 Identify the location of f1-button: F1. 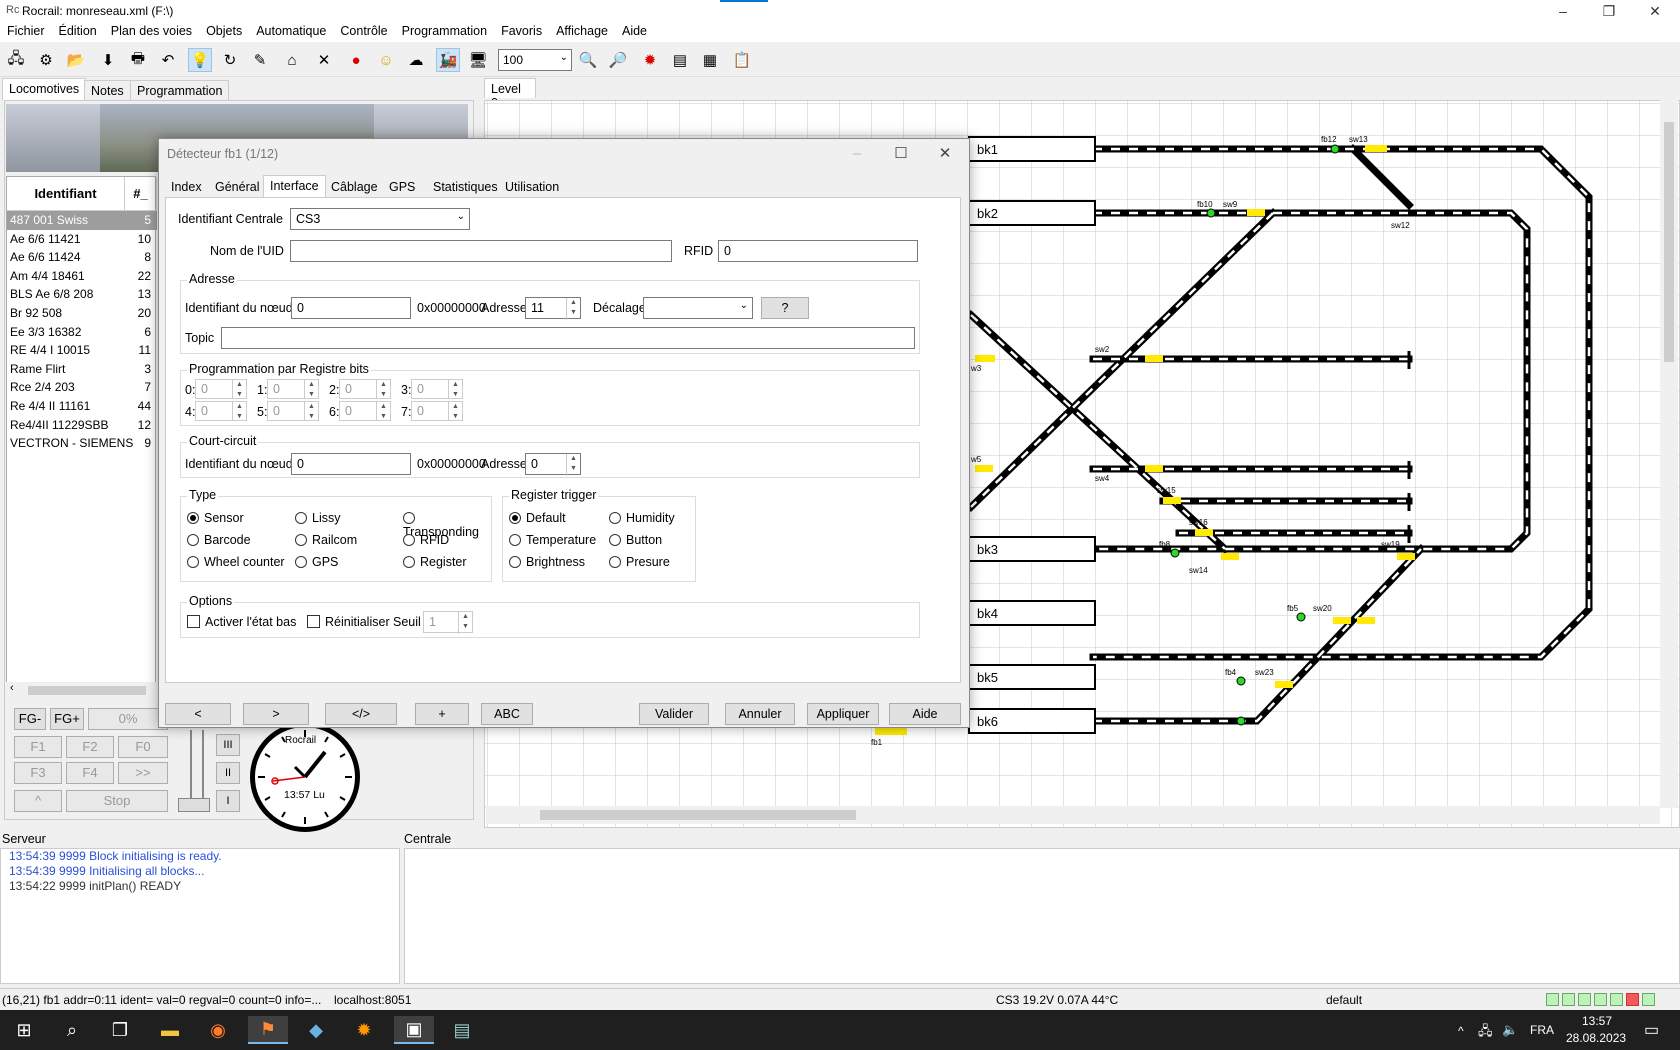
(38, 747).